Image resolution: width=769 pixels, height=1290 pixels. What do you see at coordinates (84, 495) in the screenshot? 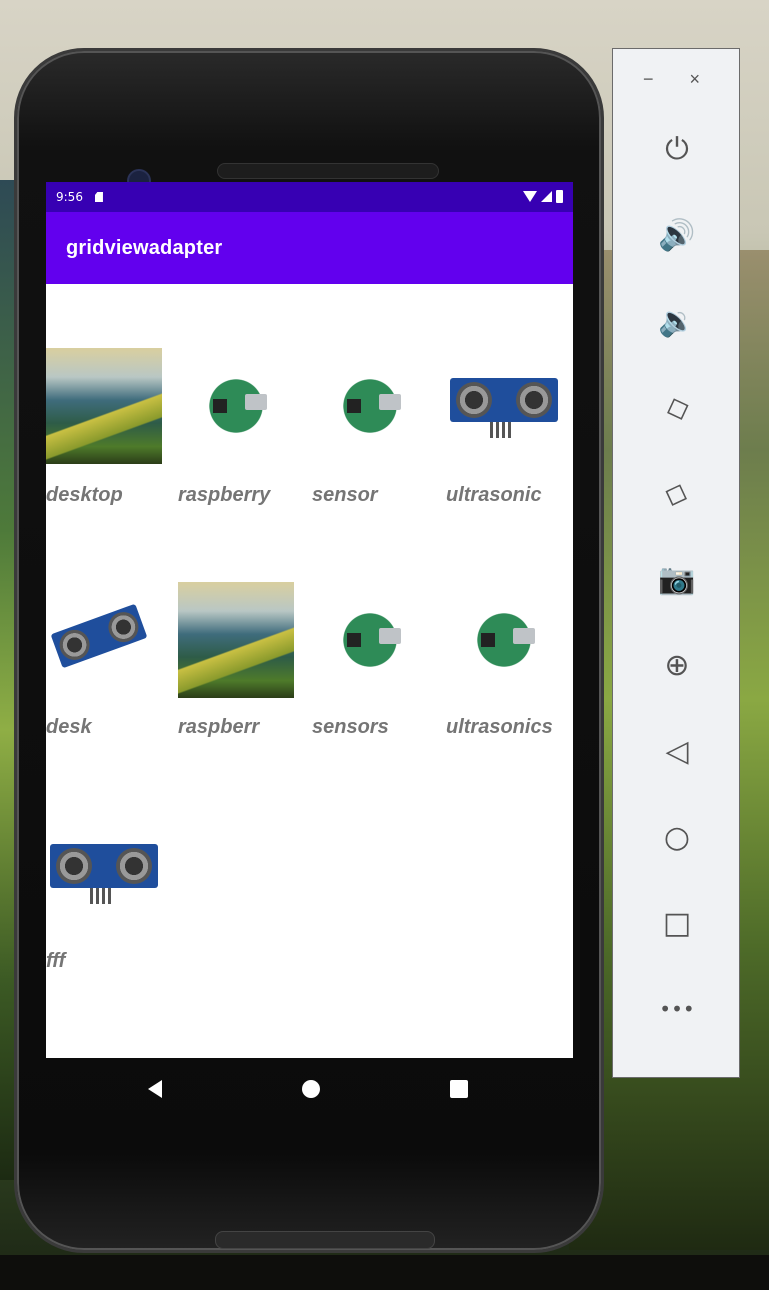
I see `grid-item-label: desktop` at bounding box center [84, 495].